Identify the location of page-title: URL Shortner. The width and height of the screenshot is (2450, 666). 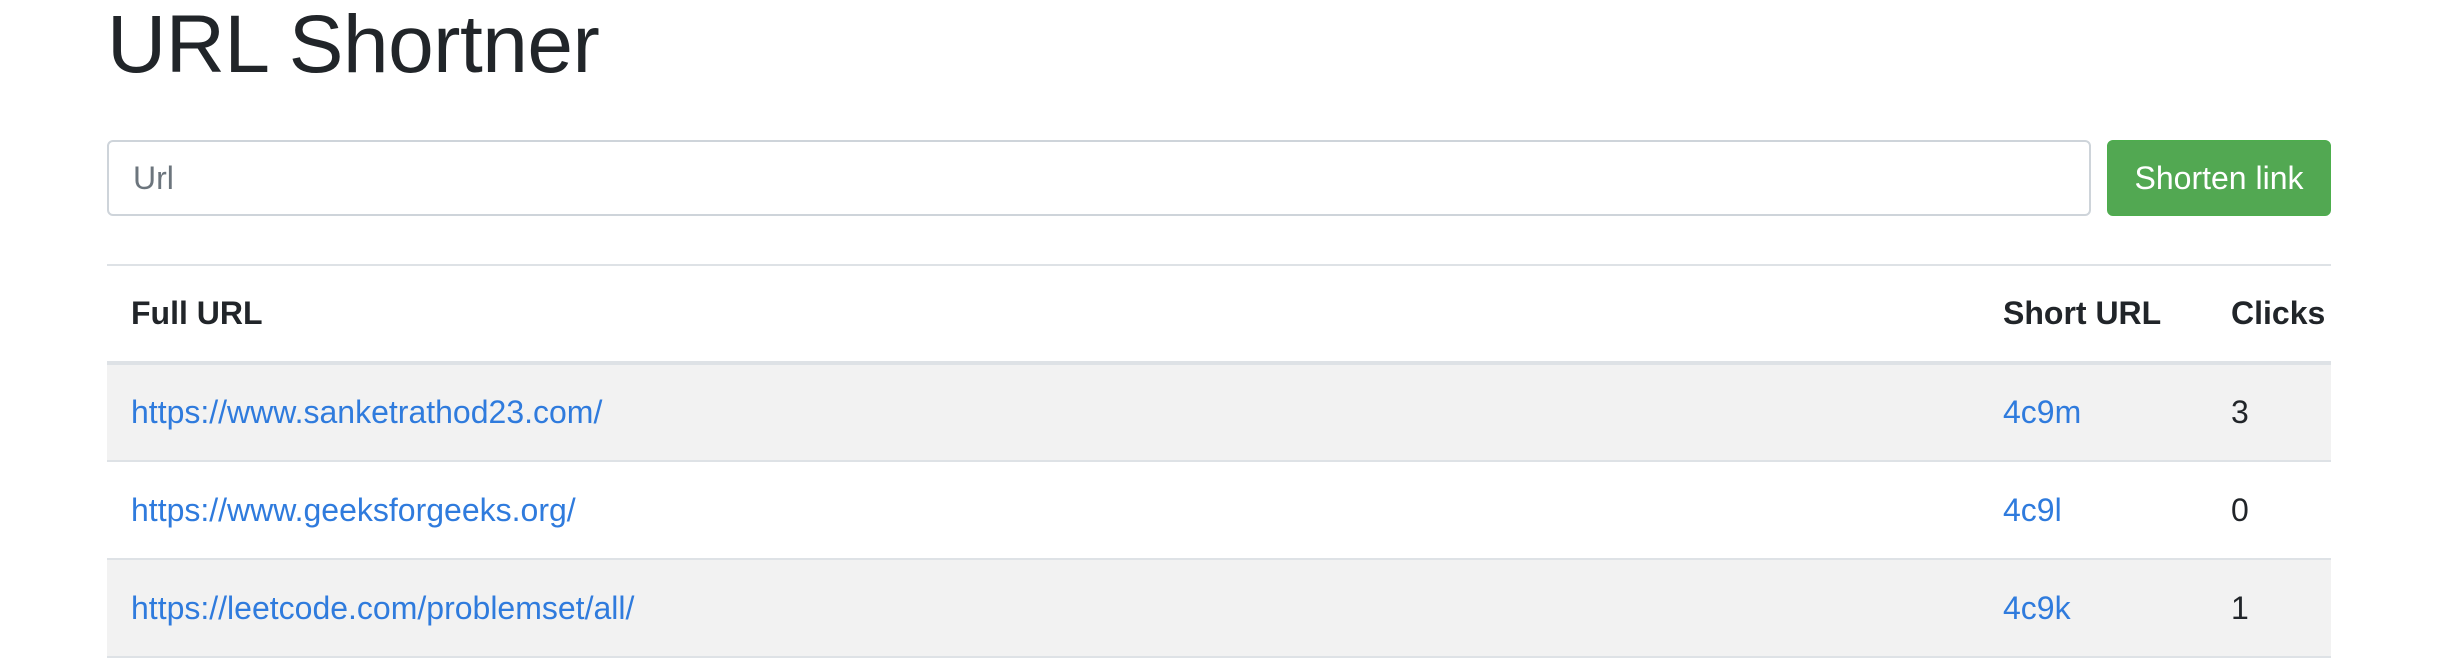
(353, 45).